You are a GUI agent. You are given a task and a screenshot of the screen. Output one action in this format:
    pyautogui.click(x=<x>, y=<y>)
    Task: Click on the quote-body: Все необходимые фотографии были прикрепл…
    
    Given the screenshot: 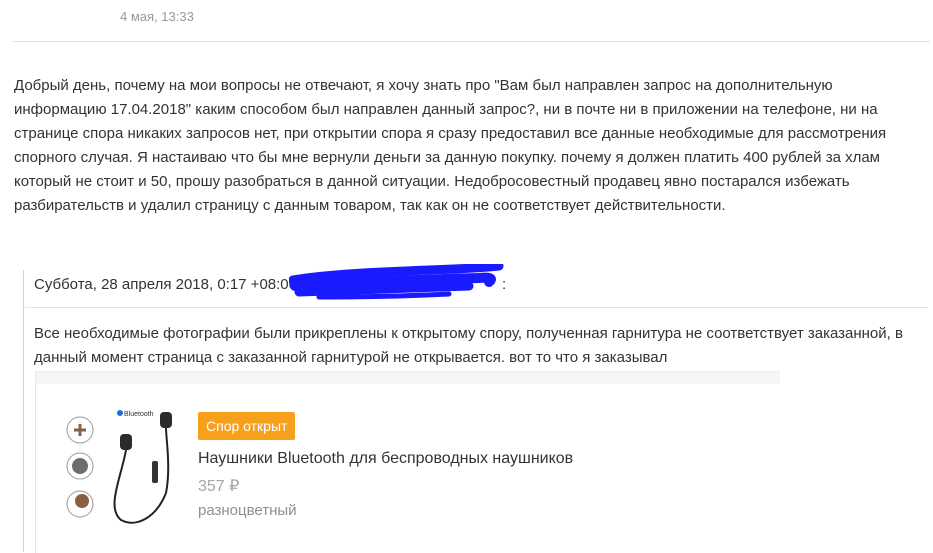 What is the action you would take?
    pyautogui.click(x=468, y=345)
    